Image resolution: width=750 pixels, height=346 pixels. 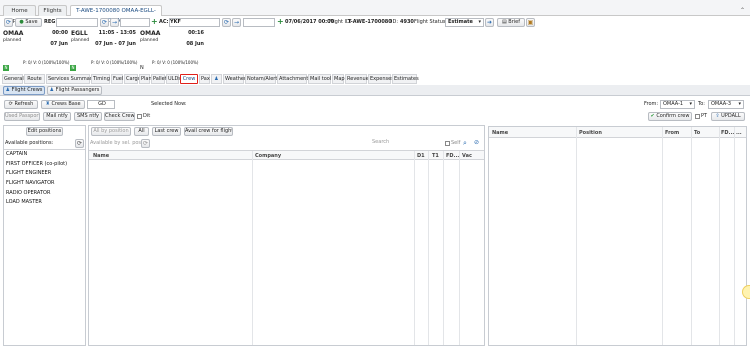 I want to click on available-by-pos-label: Available by sel. posit.:, so click(x=119, y=143).